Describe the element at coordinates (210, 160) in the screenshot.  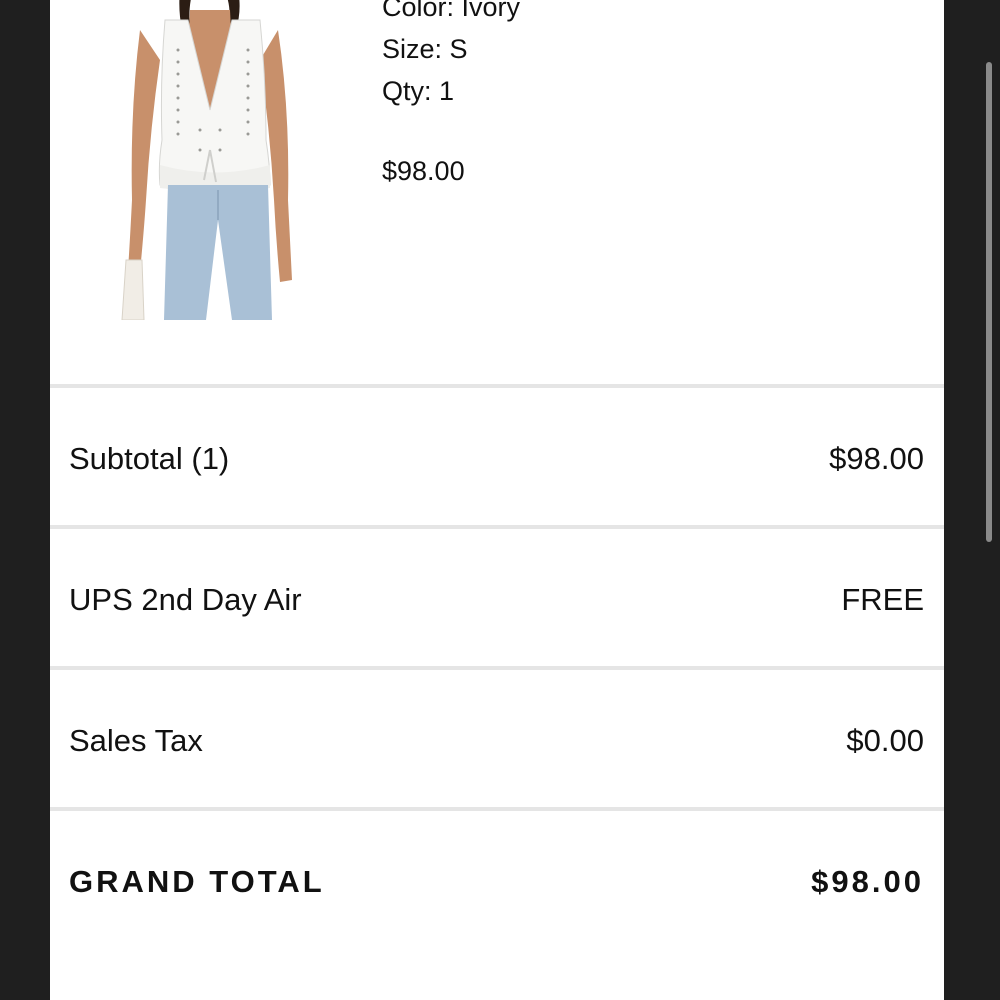
I see `product-image` at that location.